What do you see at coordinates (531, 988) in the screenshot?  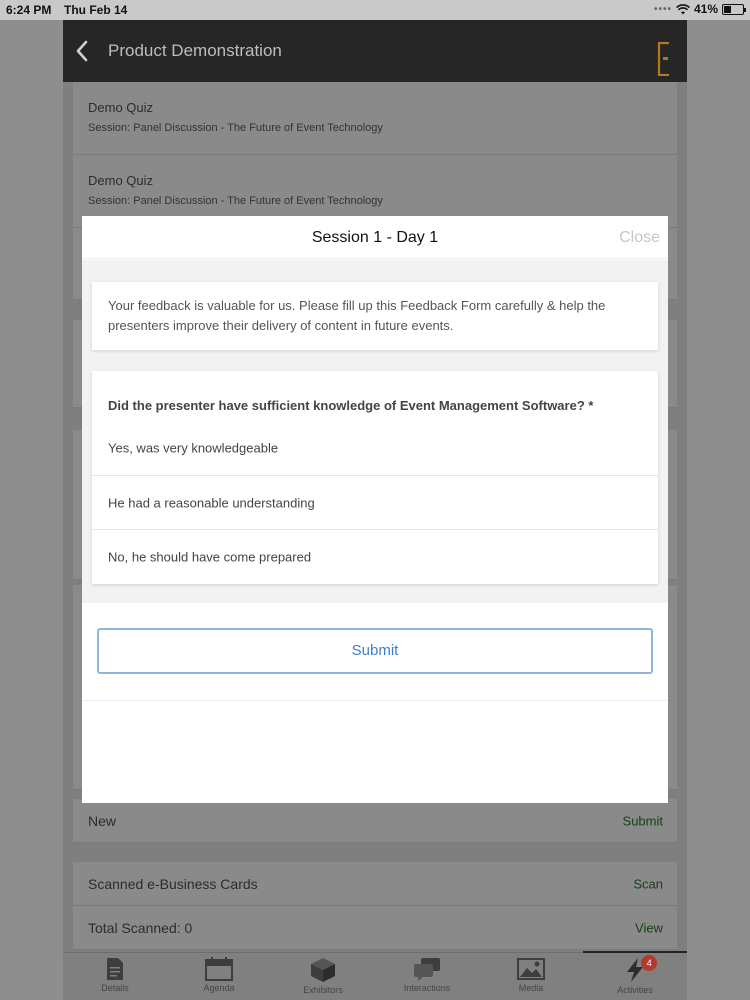 I see `tab-label: Media` at bounding box center [531, 988].